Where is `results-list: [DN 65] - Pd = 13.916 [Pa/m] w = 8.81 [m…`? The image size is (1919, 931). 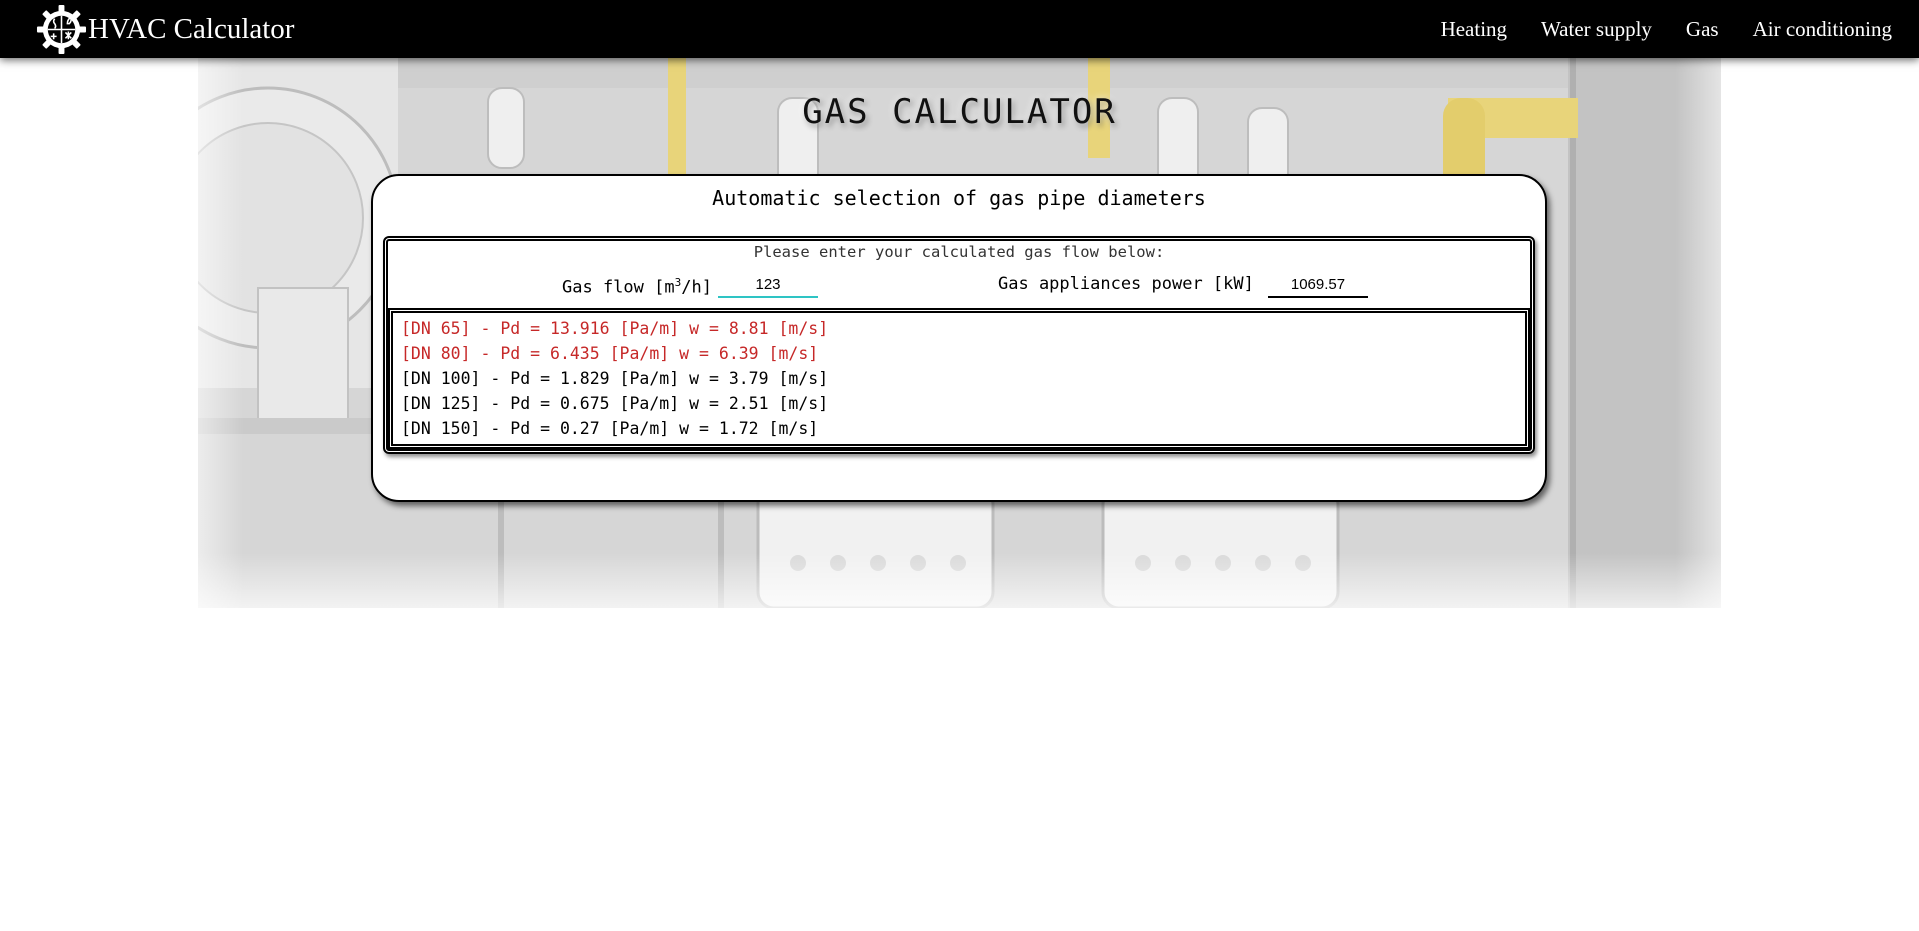
results-list: [DN 65] - Pd = 13.916 [Pa/m] w = 8.81 [m… is located at coordinates (959, 378).